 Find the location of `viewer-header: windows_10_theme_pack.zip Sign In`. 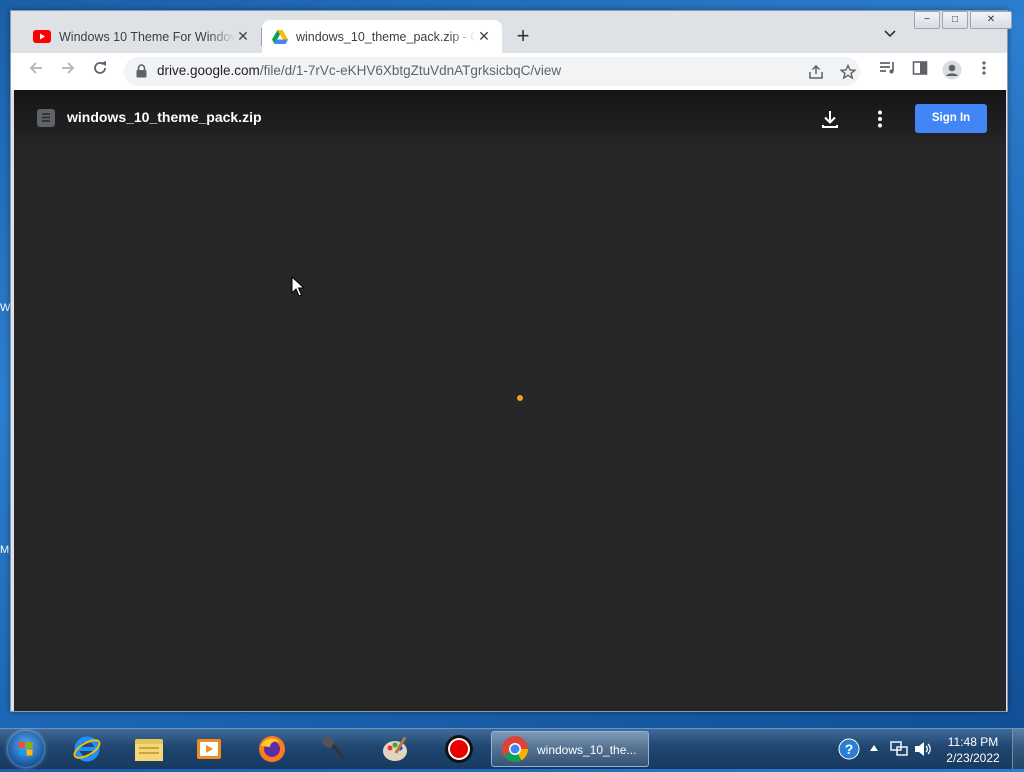

viewer-header: windows_10_theme_pack.zip Sign In is located at coordinates (510, 120).